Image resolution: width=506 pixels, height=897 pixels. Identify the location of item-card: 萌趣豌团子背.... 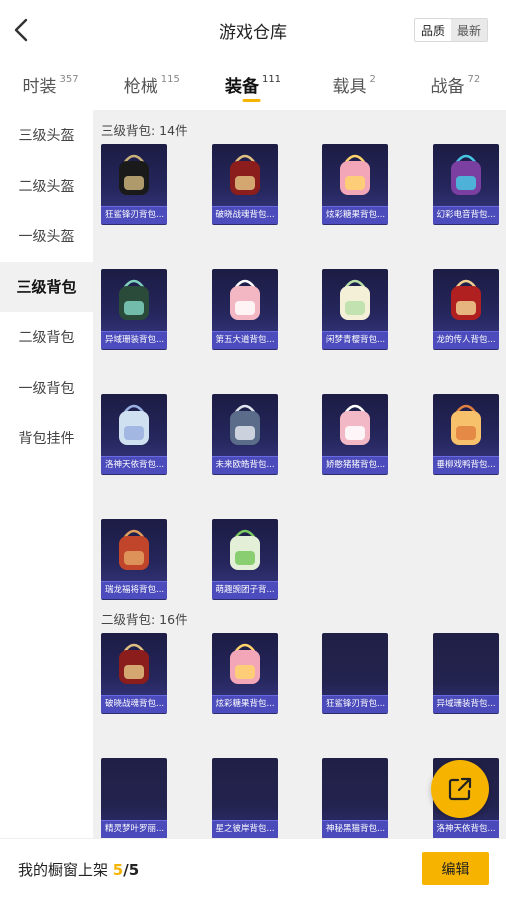
(244, 559).